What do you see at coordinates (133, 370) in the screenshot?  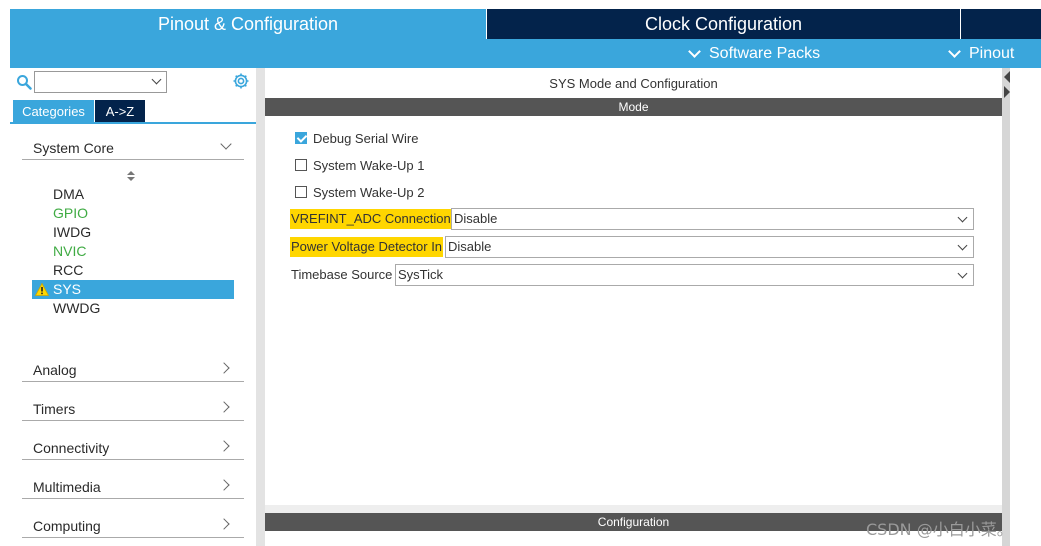 I see `category-analog: Analog` at bounding box center [133, 370].